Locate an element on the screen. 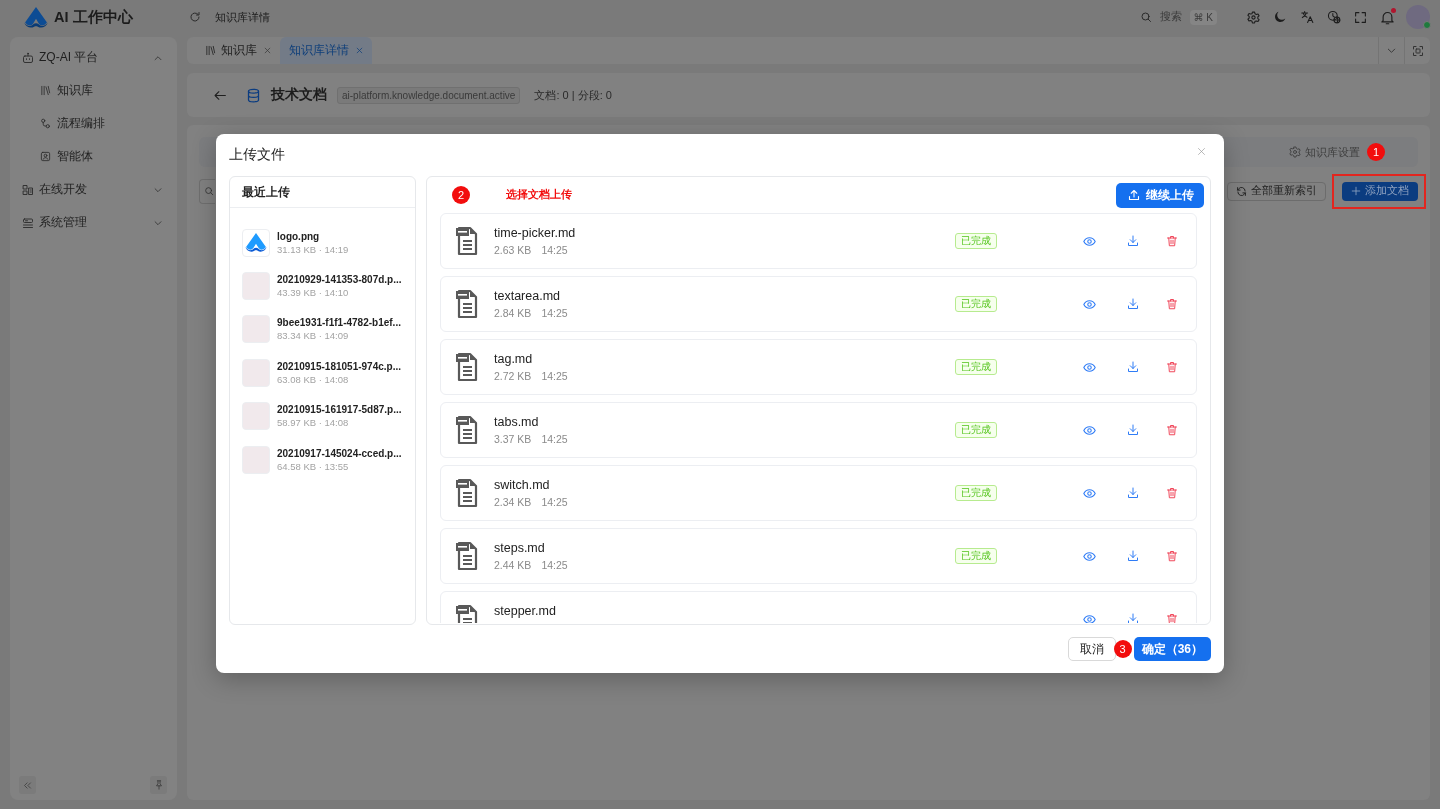  clock-globe-icon is located at coordinates (1334, 17).